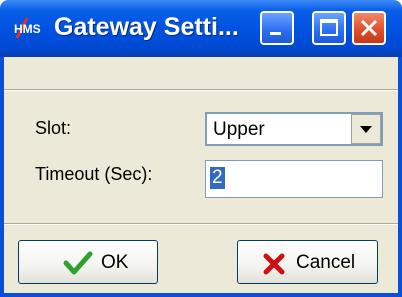 This screenshot has height=297, width=402. I want to click on timeout-input: 2, so click(294, 179).